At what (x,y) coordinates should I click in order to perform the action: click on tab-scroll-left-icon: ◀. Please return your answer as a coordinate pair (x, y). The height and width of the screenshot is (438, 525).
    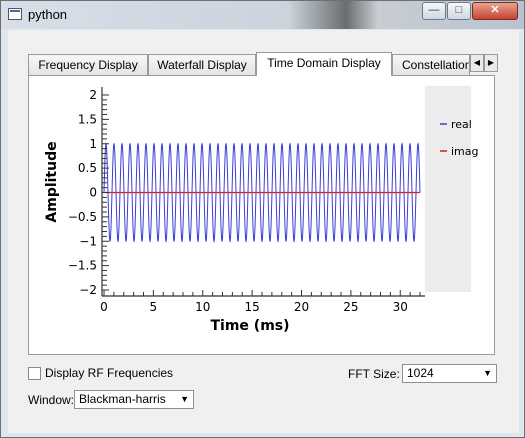
    Looking at the image, I should click on (477, 63).